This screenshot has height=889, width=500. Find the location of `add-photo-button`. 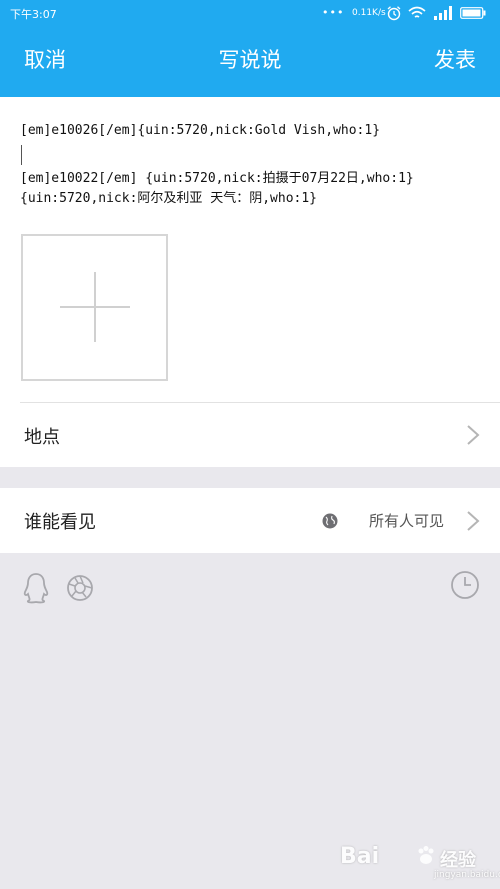

add-photo-button is located at coordinates (94, 307).